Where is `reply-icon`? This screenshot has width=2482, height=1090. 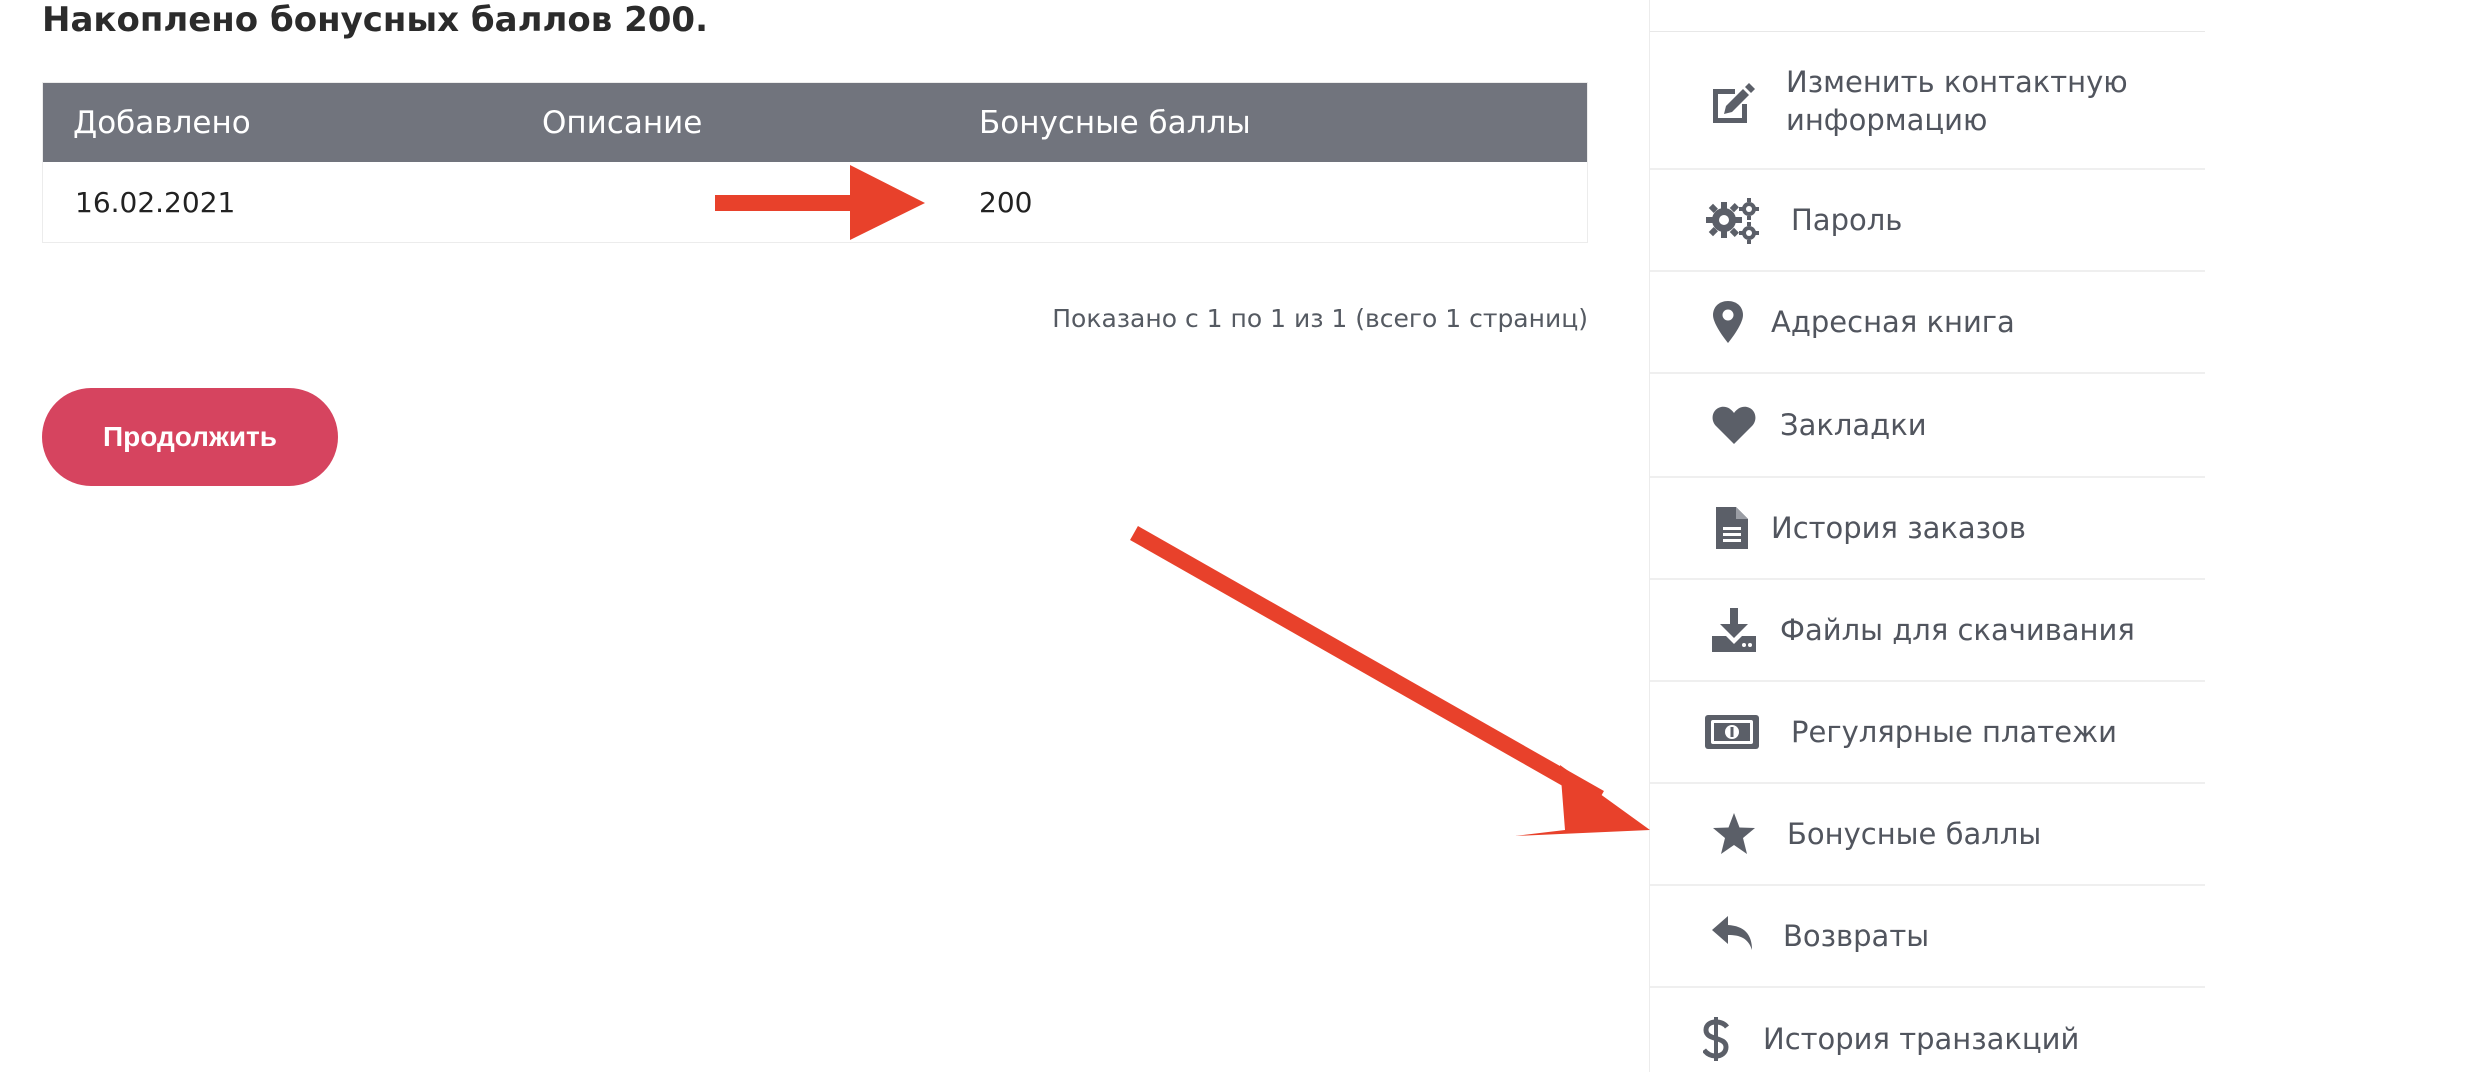 reply-icon is located at coordinates (1734, 936).